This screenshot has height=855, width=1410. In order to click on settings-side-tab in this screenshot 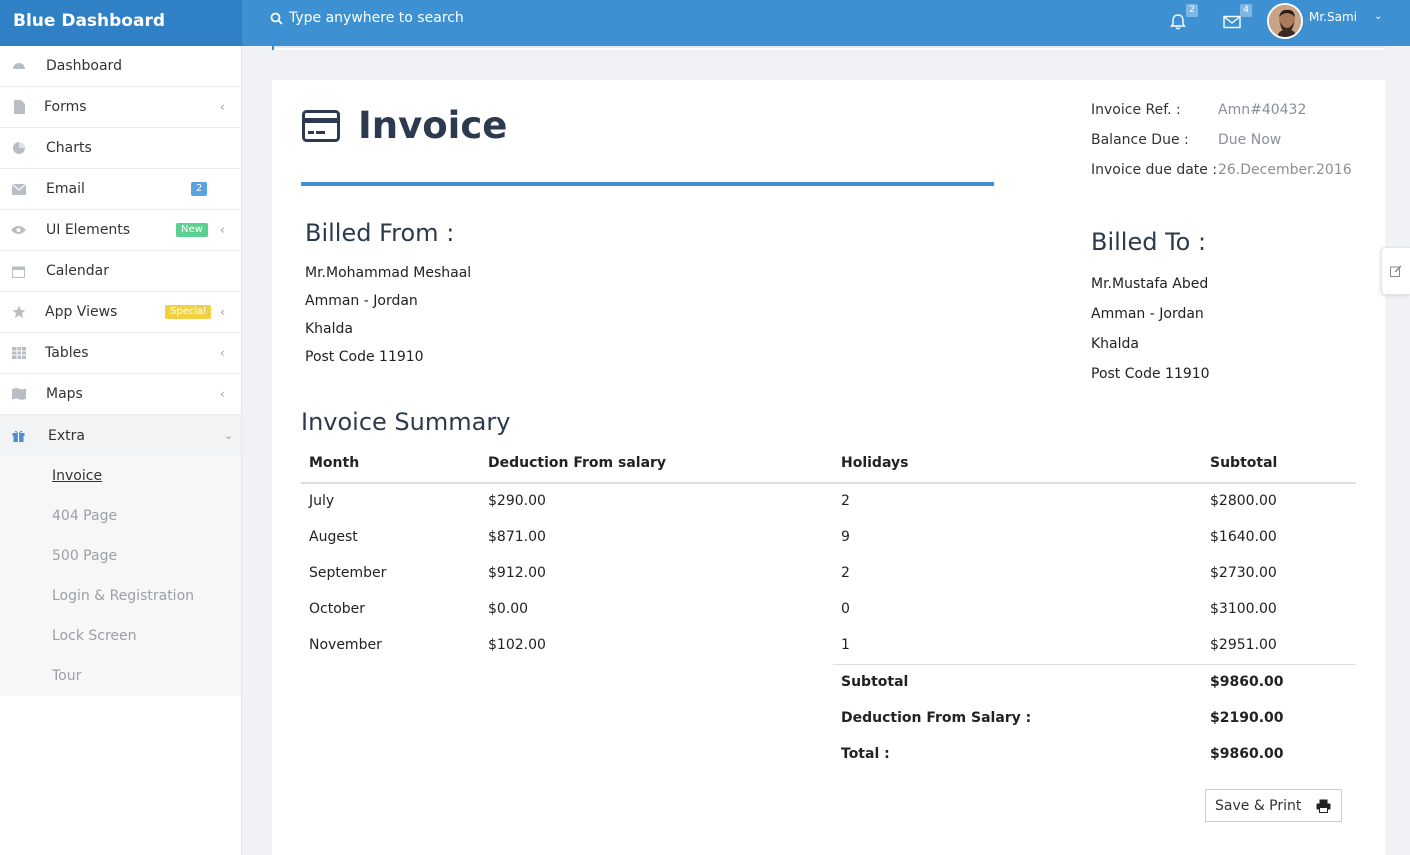, I will do `click(1395, 271)`.